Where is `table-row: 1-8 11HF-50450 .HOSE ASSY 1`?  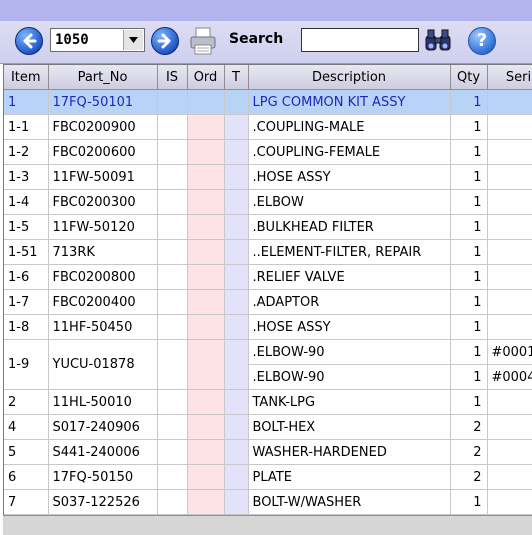
table-row: 1-8 11HF-50450 .HOSE ASSY 1 is located at coordinates (268, 327).